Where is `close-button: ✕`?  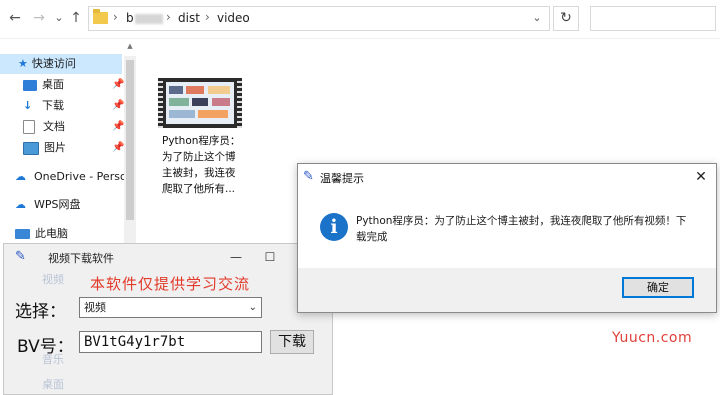
close-button: ✕ is located at coordinates (701, 177).